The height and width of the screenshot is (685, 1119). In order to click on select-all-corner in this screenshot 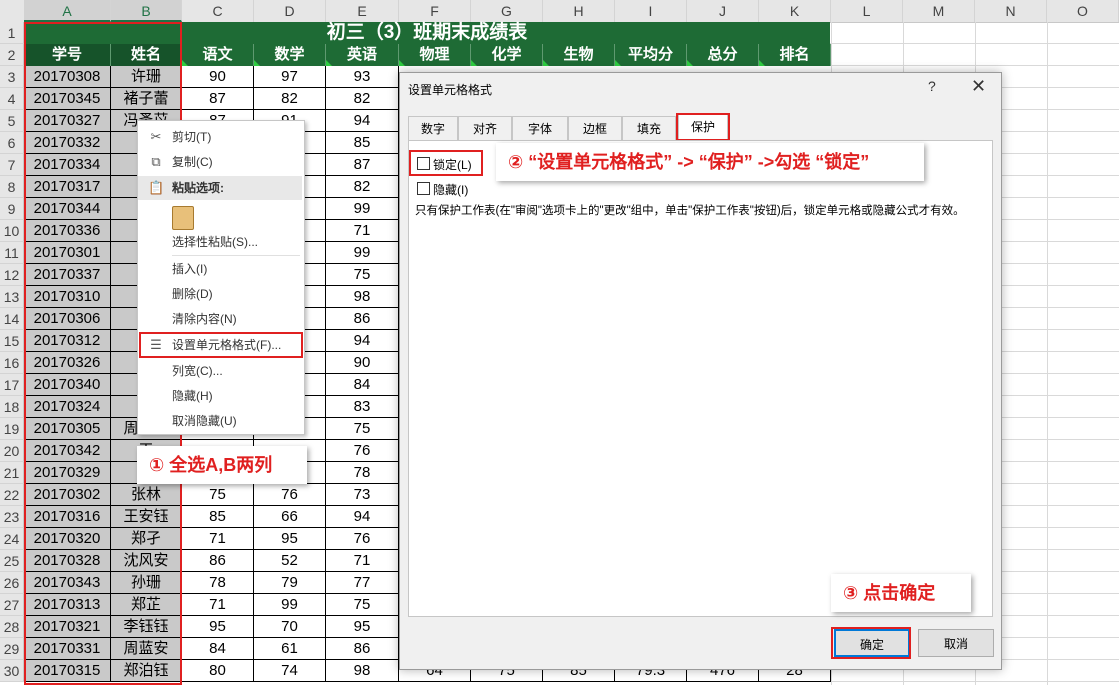, I will do `click(12, 11)`.